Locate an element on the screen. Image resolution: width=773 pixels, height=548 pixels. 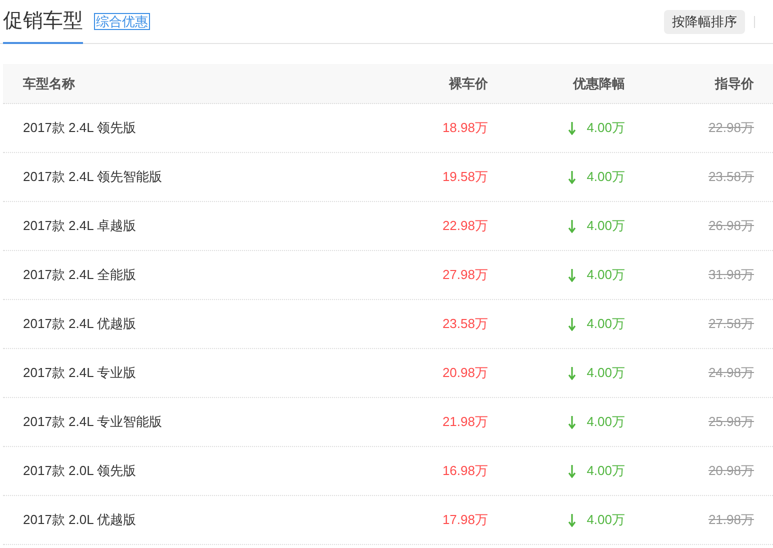
column-header: 指导价 is located at coordinates (734, 83).